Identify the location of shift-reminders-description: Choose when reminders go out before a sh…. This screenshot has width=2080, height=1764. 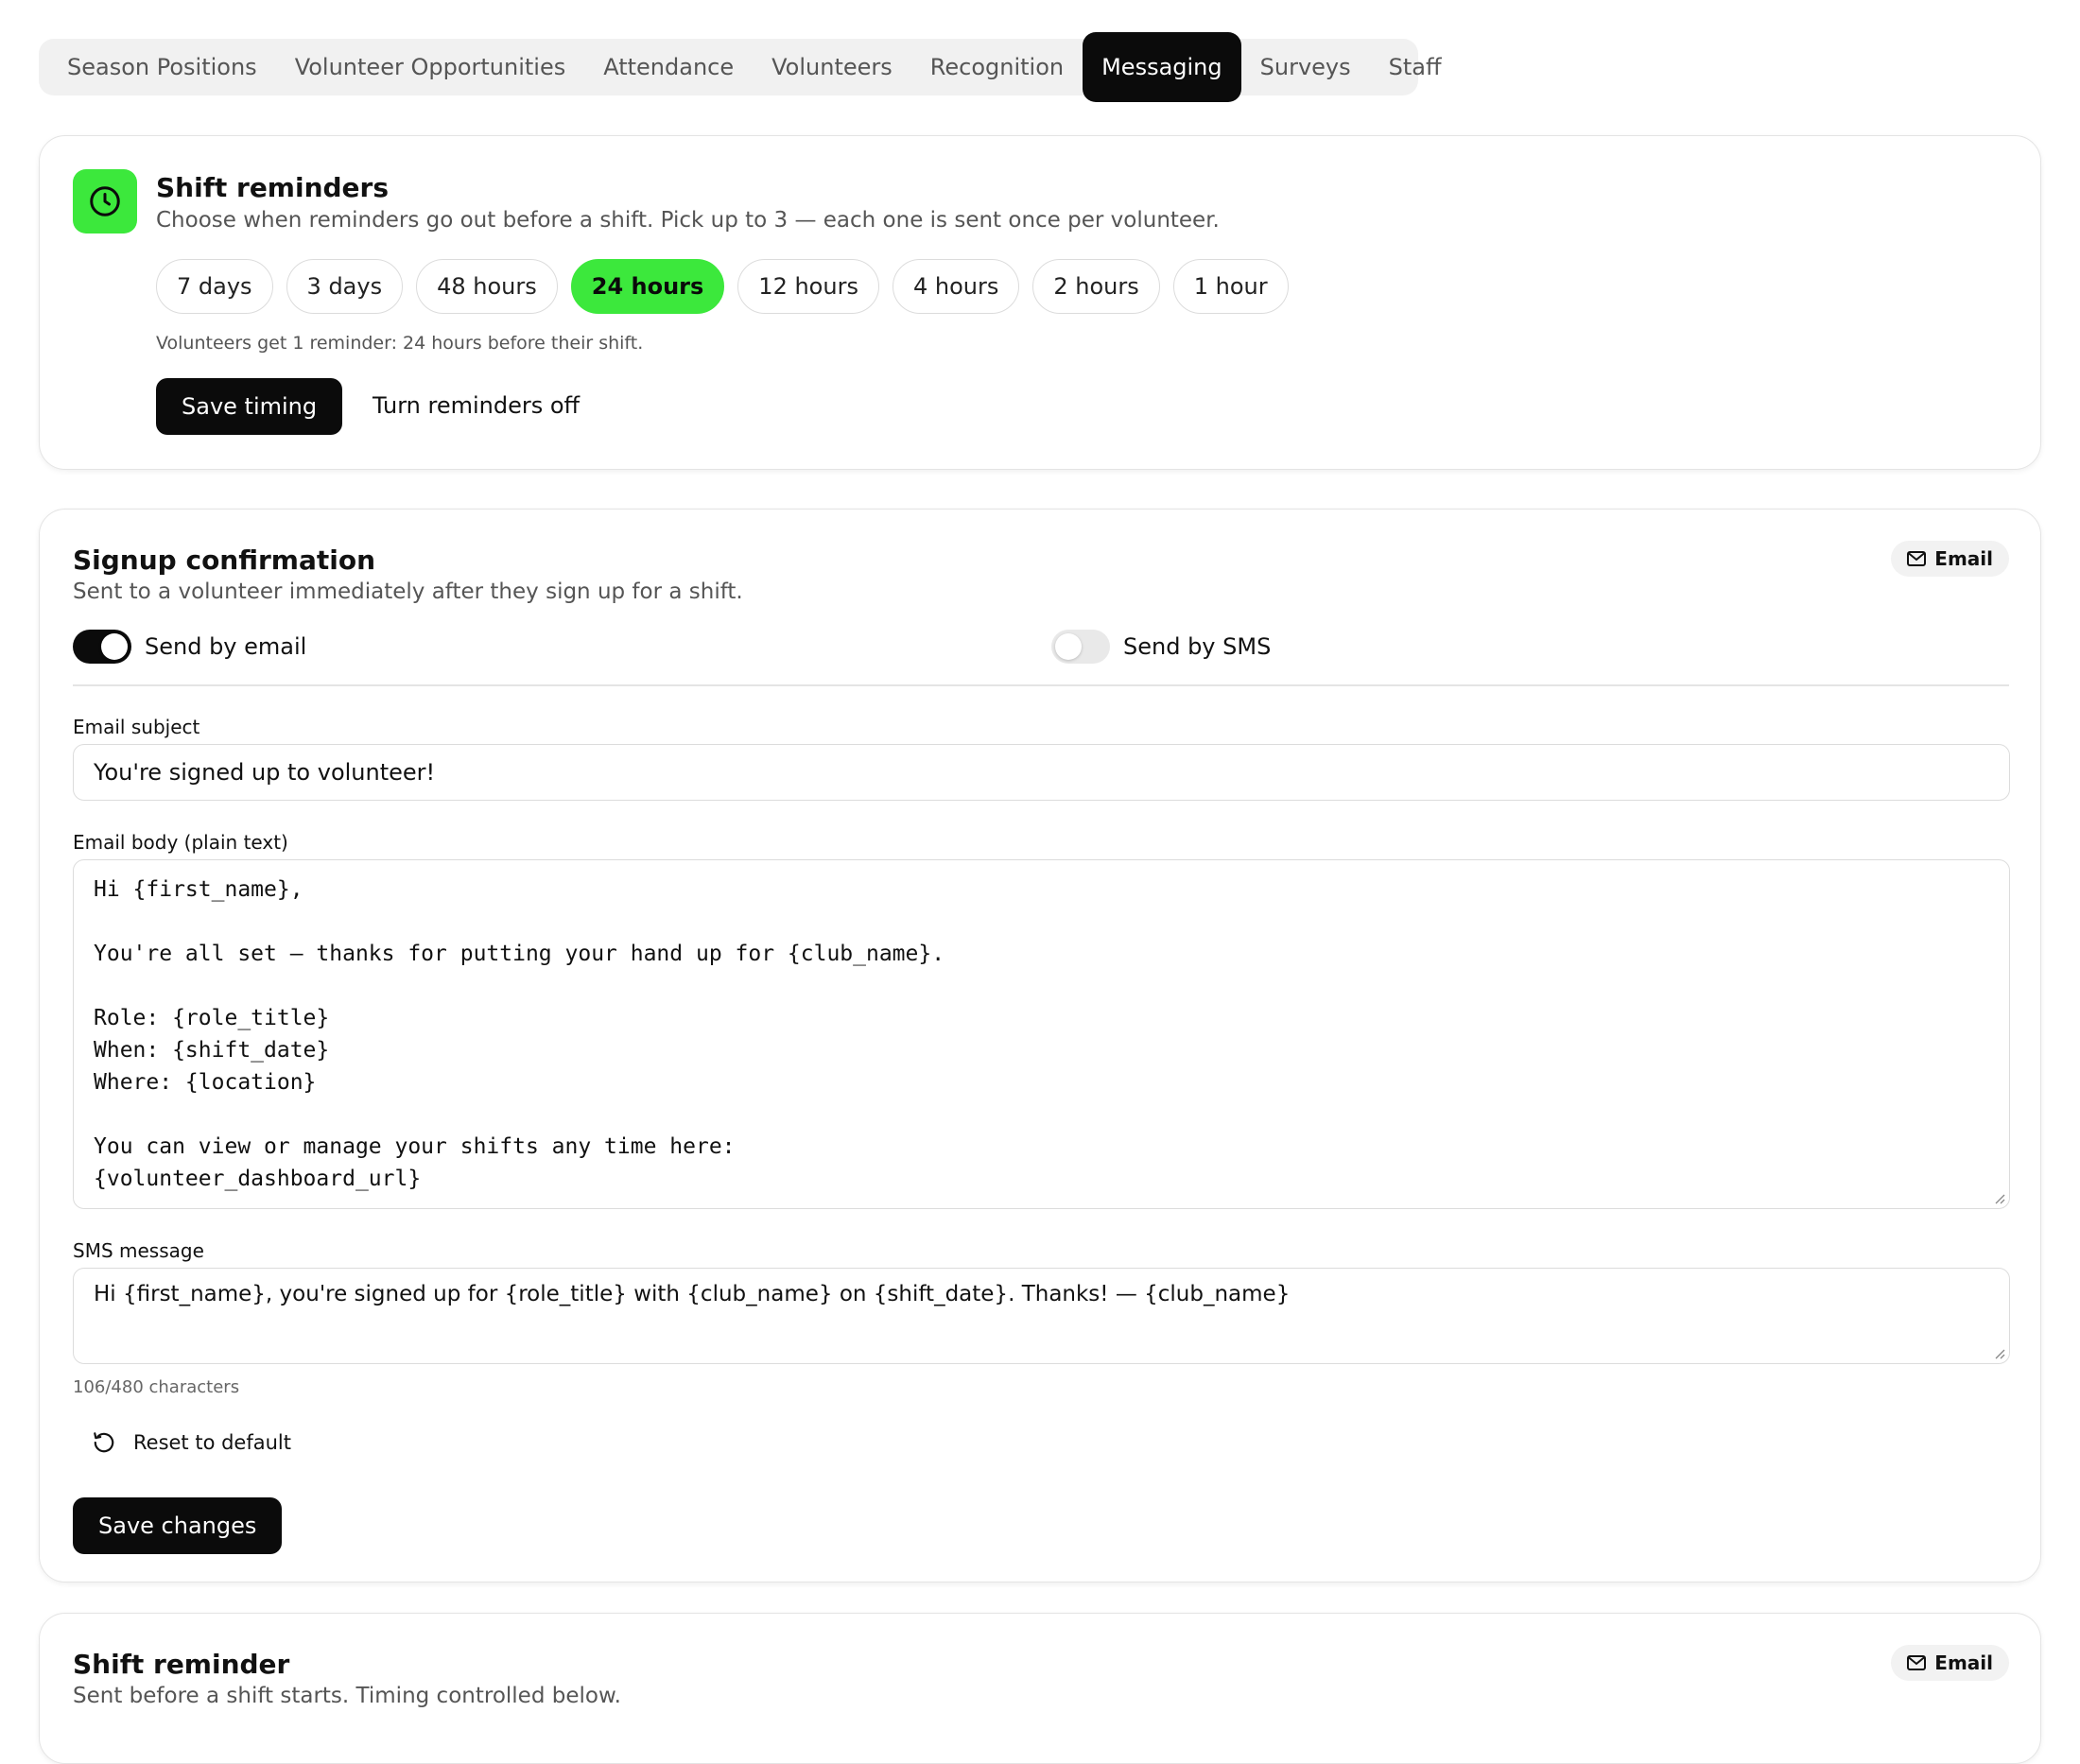
(688, 220).